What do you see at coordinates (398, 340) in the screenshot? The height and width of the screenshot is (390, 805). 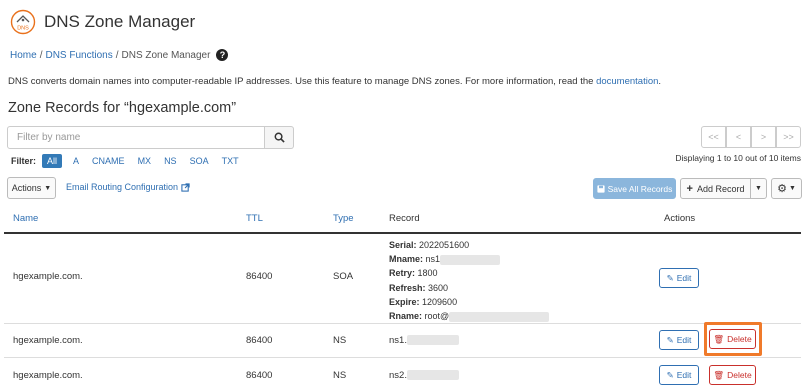 I see `row-record-value: ns1.` at bounding box center [398, 340].